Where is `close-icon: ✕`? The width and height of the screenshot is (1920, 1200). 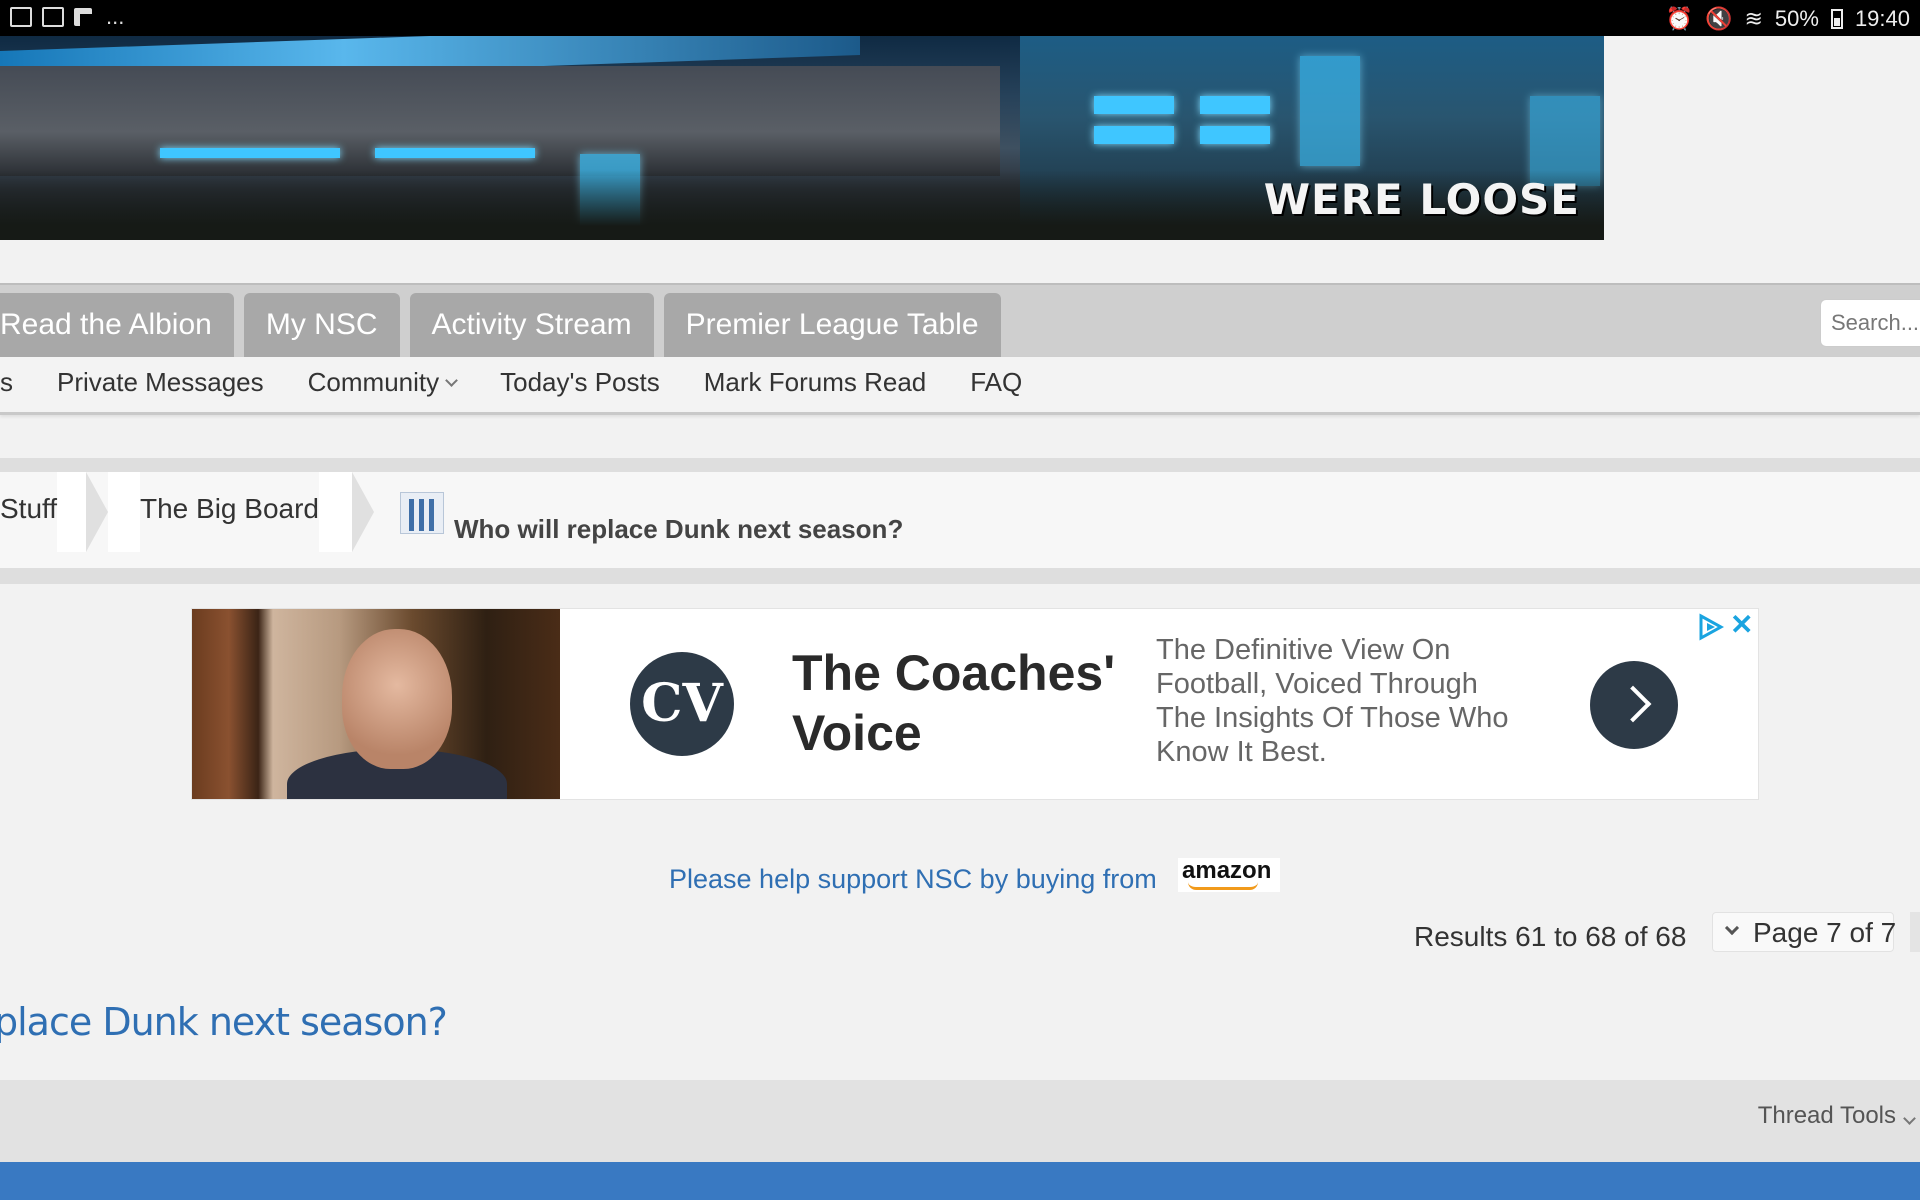
close-icon: ✕ is located at coordinates (1741, 625).